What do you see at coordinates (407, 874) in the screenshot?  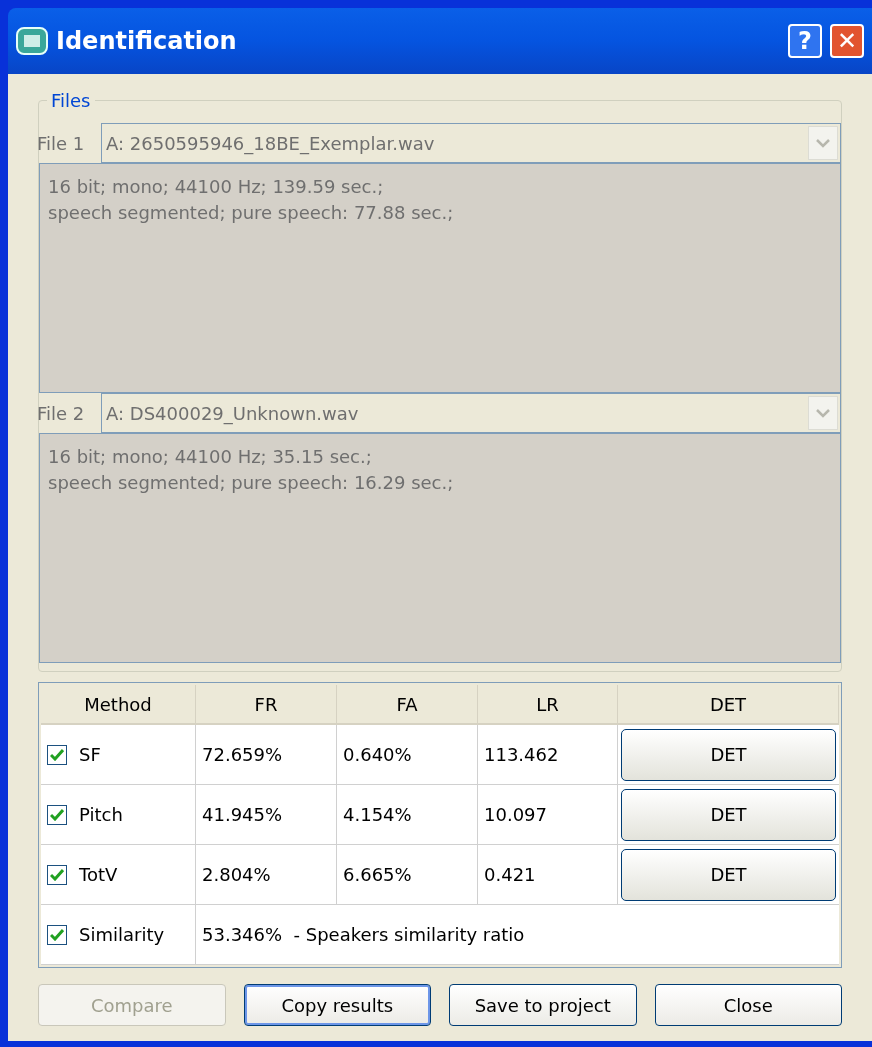 I see `table-cell: 6.665%` at bounding box center [407, 874].